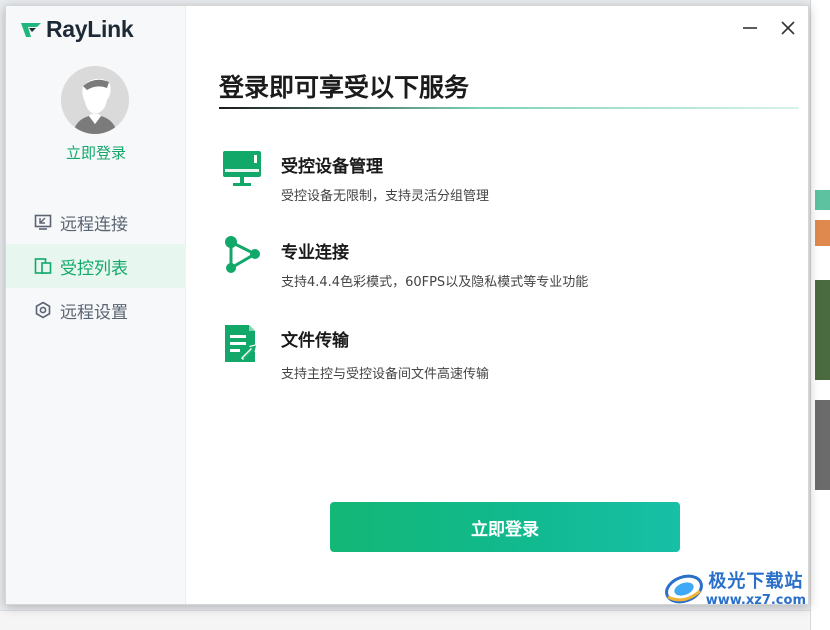 This screenshot has width=830, height=630. Describe the element at coordinates (769, 28) in the screenshot. I see `window-controls` at that location.